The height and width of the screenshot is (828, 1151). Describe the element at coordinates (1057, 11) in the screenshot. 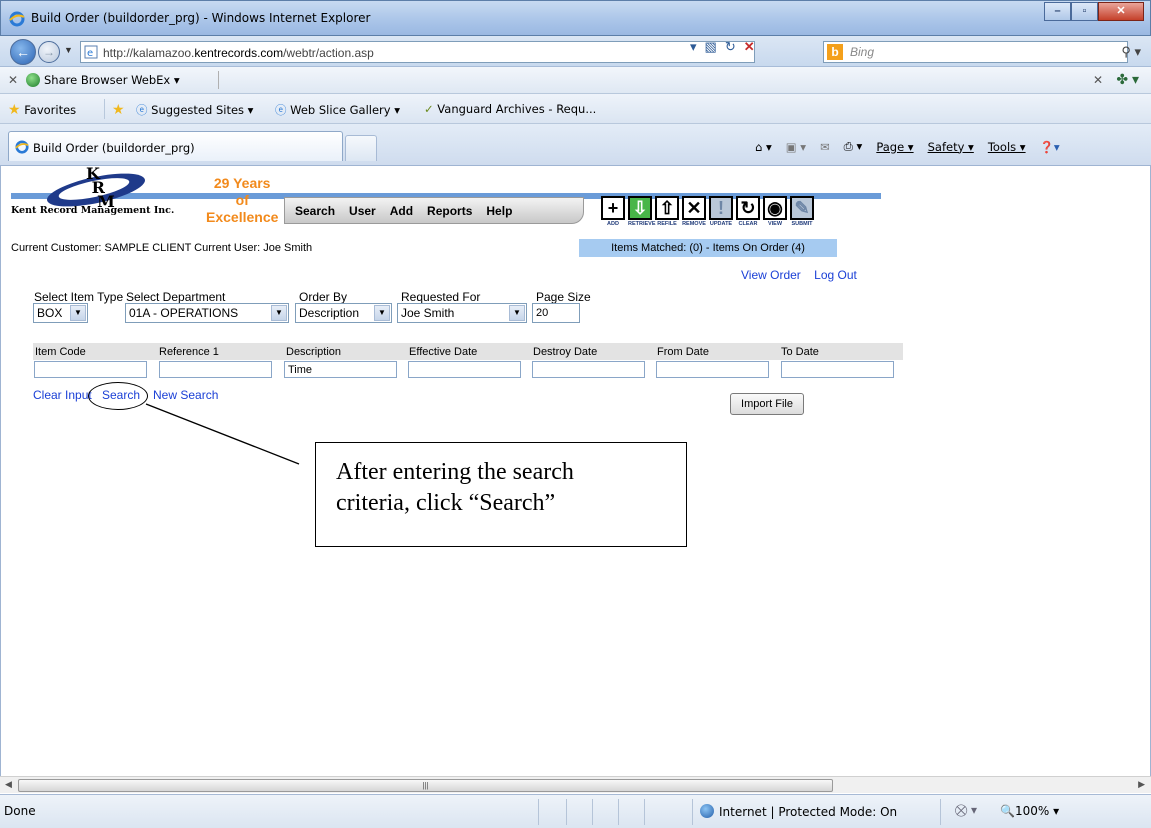

I see `minimize-button: –` at that location.